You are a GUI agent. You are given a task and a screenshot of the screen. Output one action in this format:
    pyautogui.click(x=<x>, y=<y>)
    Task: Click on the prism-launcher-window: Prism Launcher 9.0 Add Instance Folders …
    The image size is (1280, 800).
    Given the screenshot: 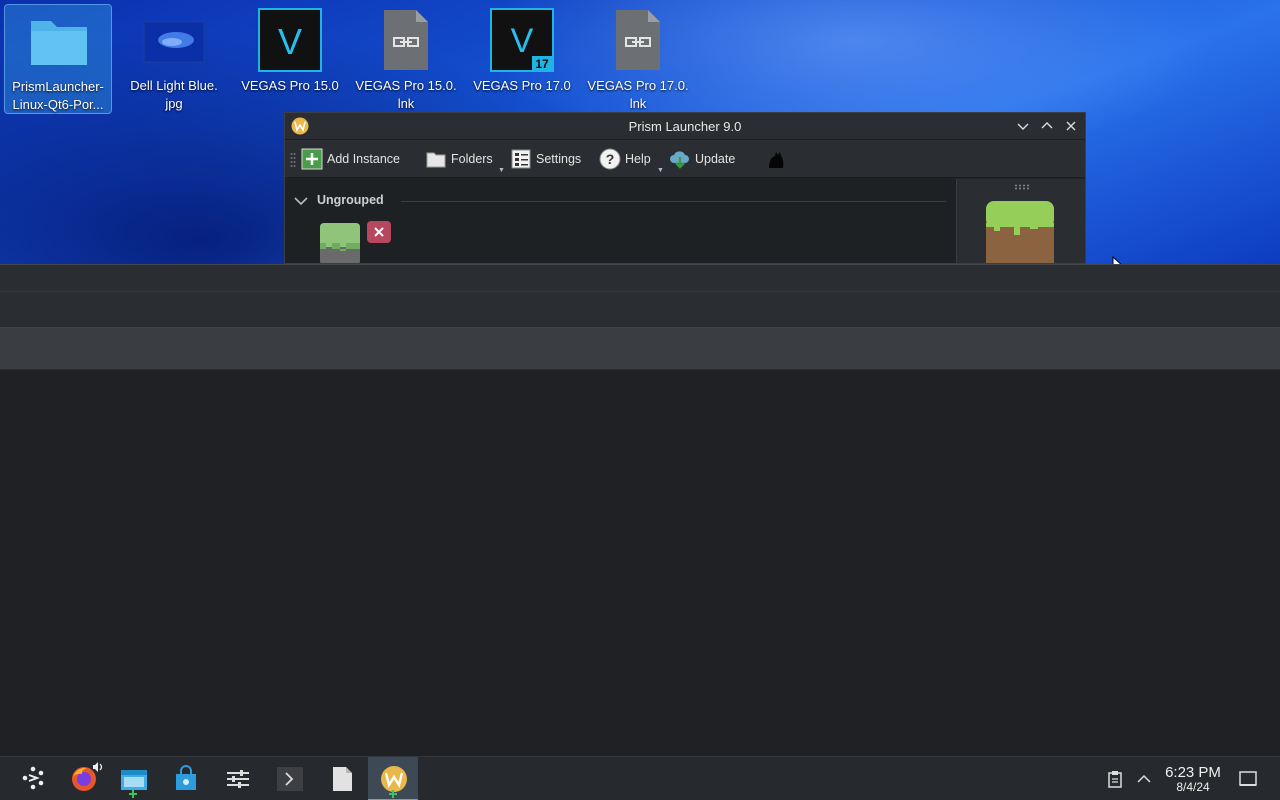 What is the action you would take?
    pyautogui.click(x=685, y=188)
    